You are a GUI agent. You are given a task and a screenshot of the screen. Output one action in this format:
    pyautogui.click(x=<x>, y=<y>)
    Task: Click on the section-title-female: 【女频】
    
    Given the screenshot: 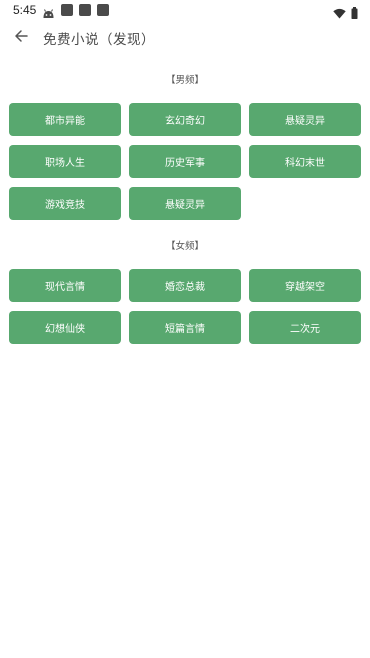 What is the action you would take?
    pyautogui.click(x=184, y=246)
    